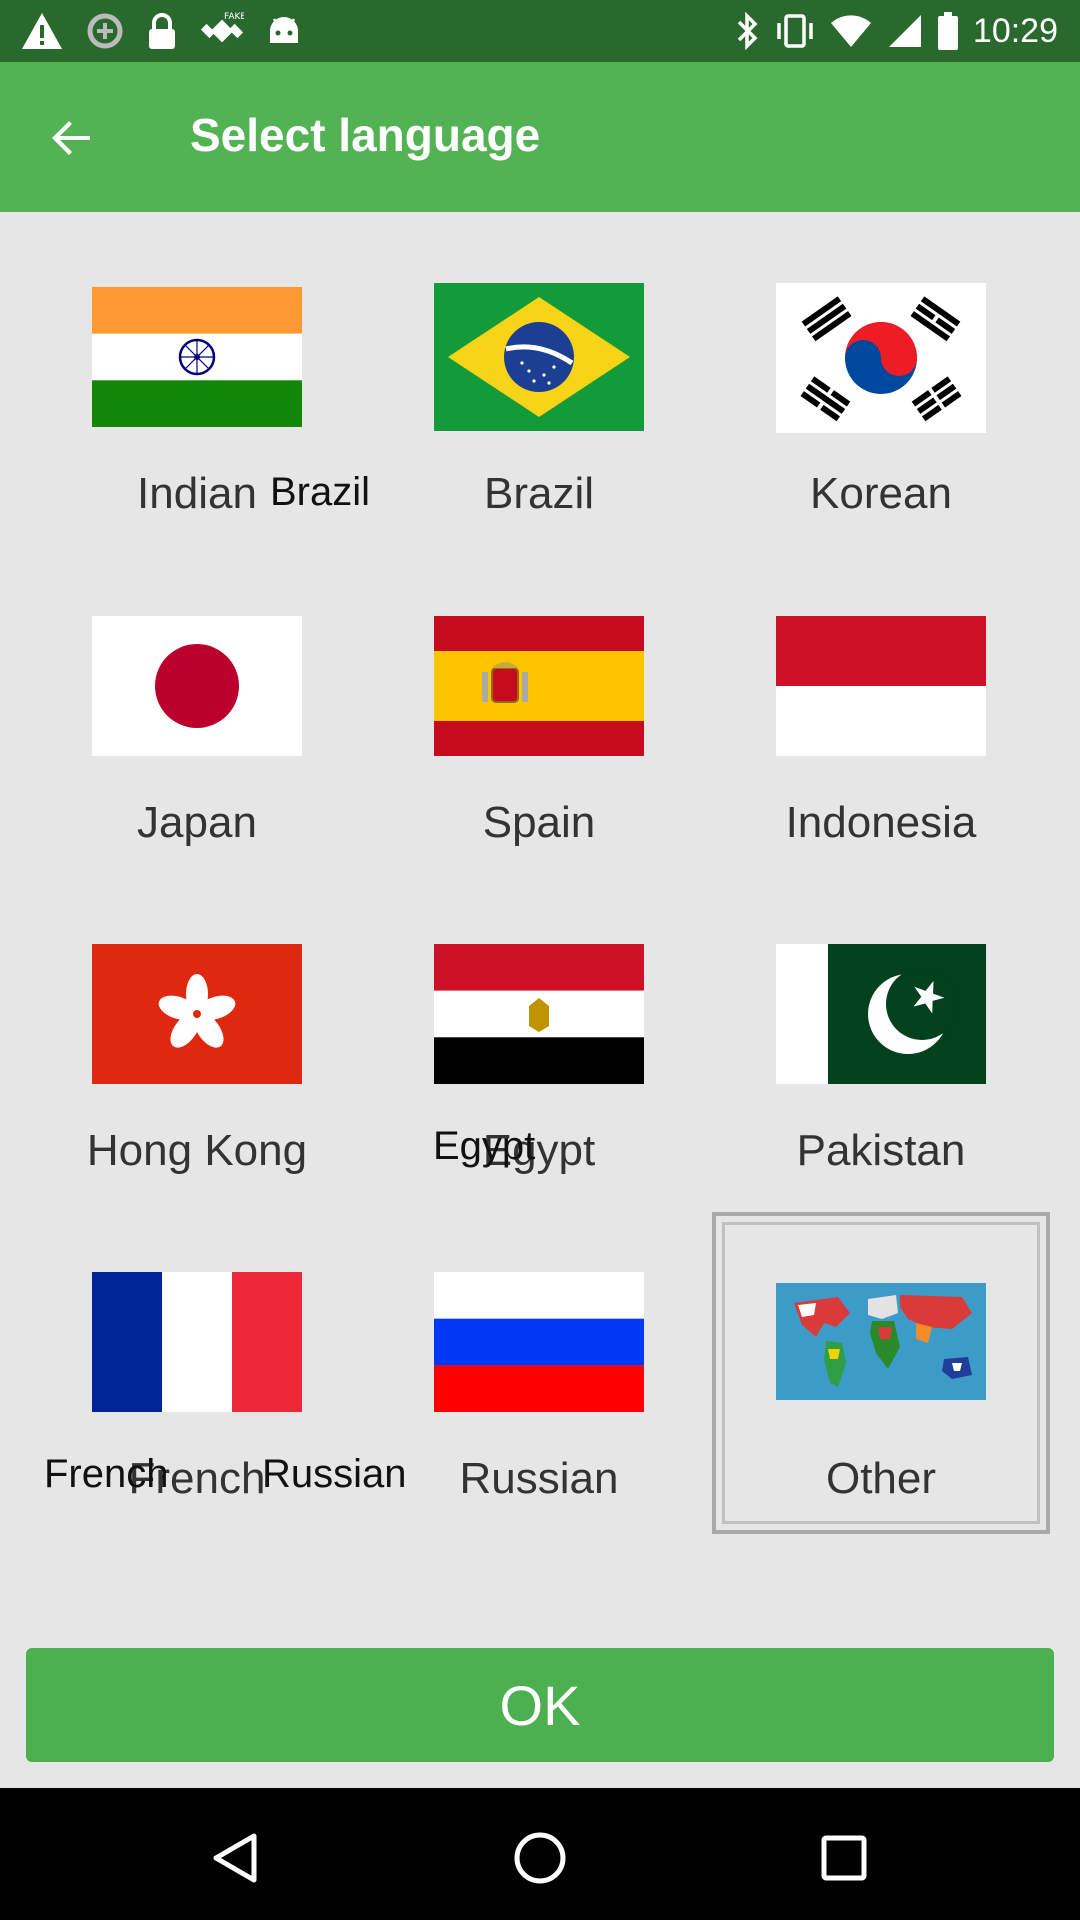  I want to click on android-icon, so click(284, 30).